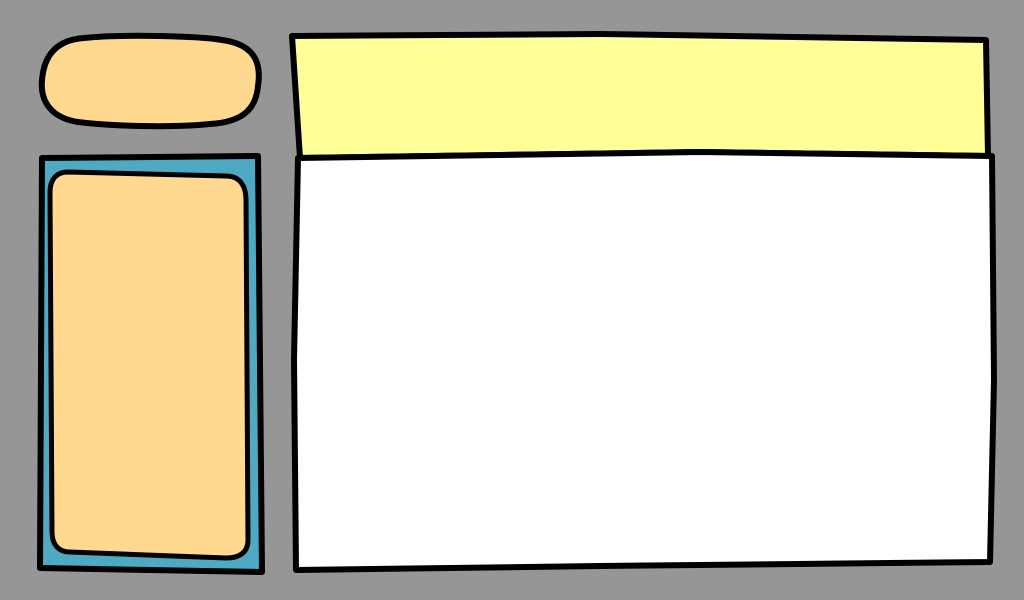  What do you see at coordinates (151, 82) in the screenshot?
I see `left-top-pill` at bounding box center [151, 82].